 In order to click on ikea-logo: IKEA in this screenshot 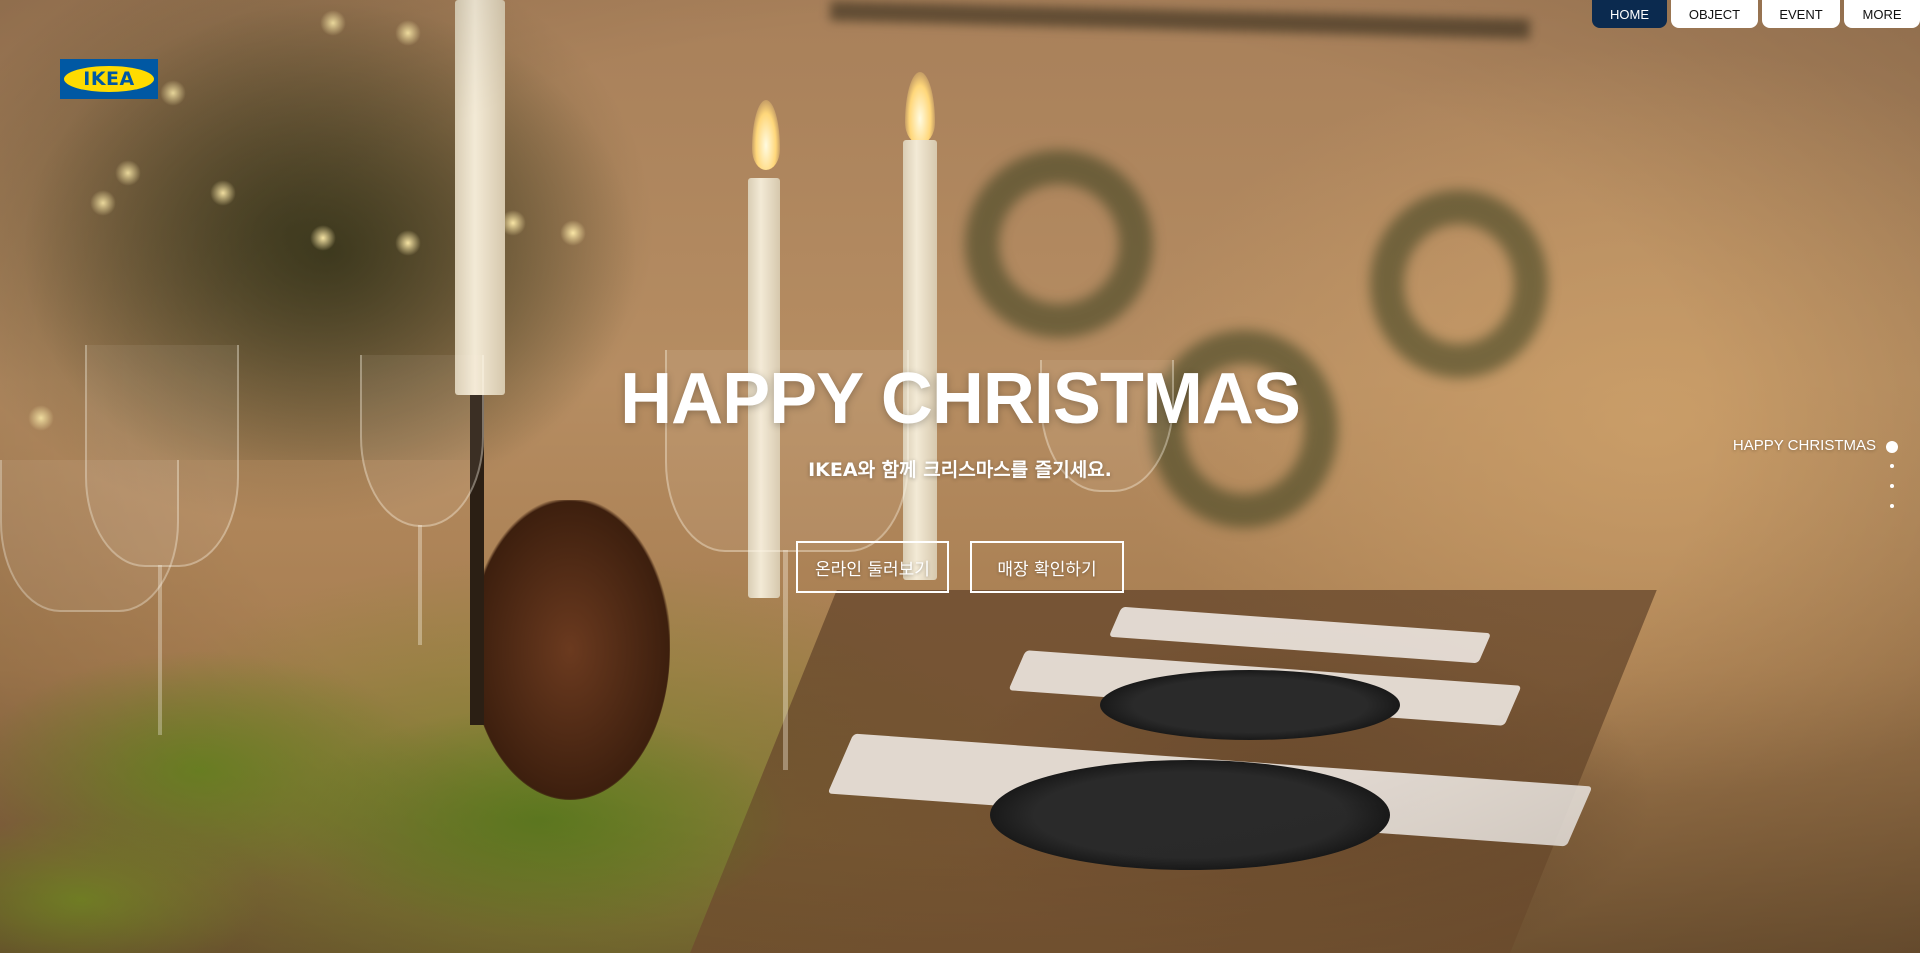, I will do `click(109, 79)`.